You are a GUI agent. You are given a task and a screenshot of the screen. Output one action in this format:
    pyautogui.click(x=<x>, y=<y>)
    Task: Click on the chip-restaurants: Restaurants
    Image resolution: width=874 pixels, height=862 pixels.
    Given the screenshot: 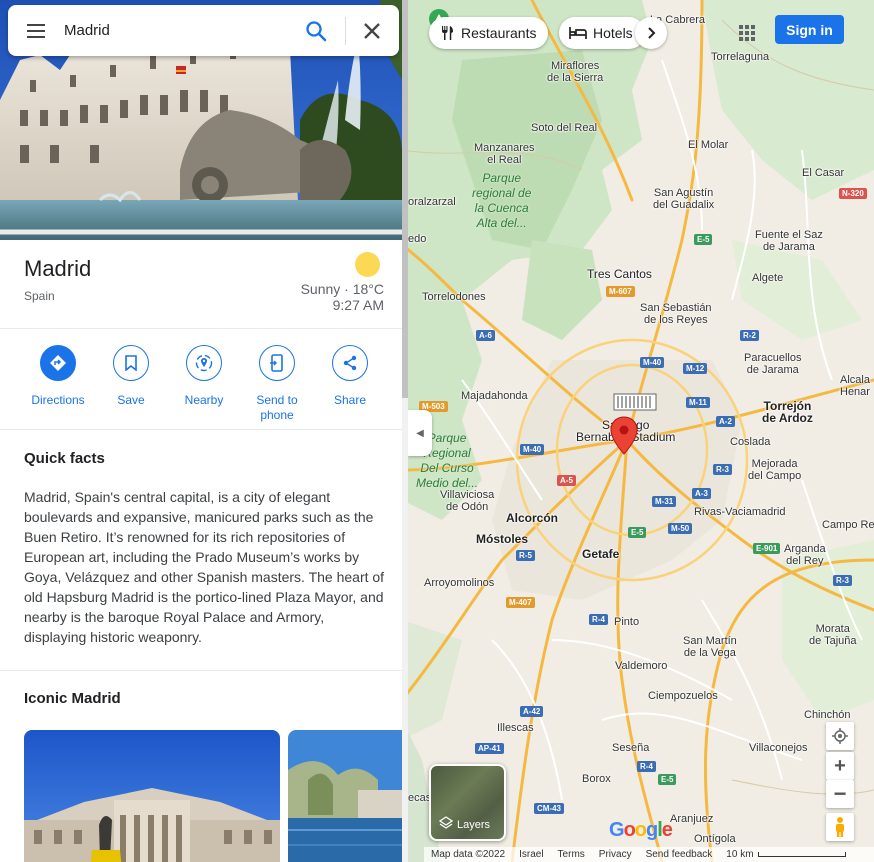 What is the action you would take?
    pyautogui.click(x=489, y=33)
    